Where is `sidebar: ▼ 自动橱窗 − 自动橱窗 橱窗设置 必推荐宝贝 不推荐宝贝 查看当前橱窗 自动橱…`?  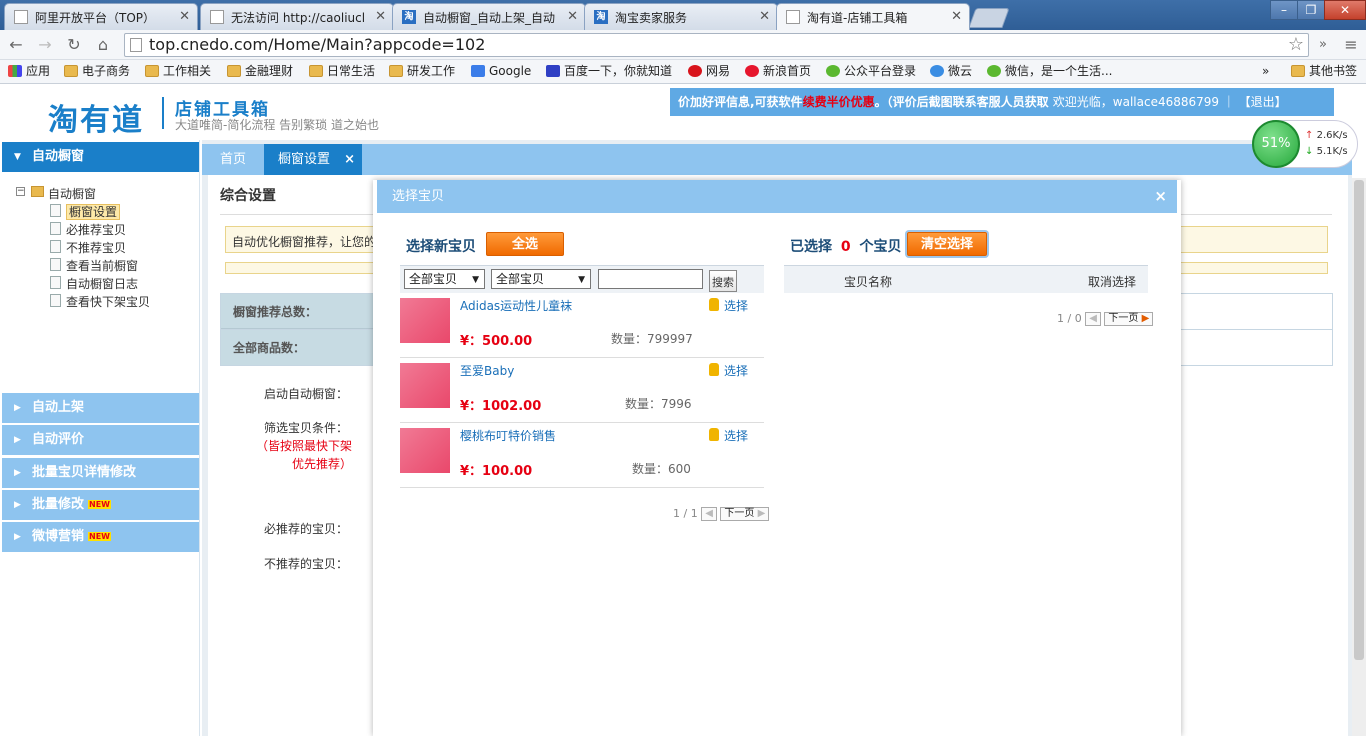 sidebar: ▼ 自动橱窗 − 自动橱窗 橱窗设置 必推荐宝贝 不推荐宝贝 查看当前橱窗 自动橱… is located at coordinates (100, 438).